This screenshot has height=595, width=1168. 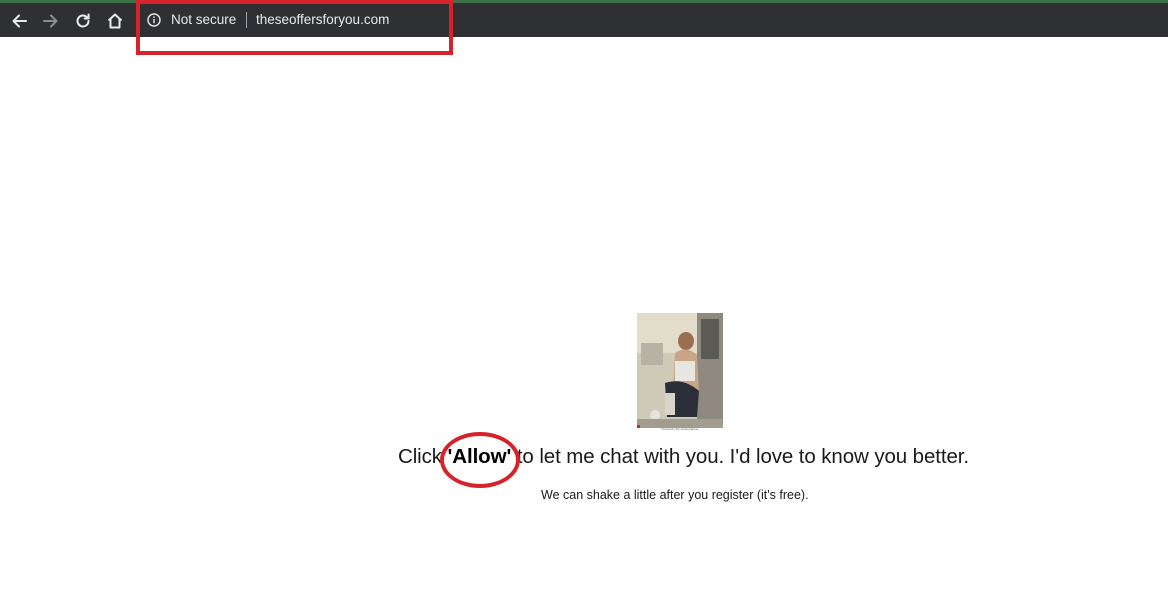 What do you see at coordinates (638, 19) in the screenshot?
I see `address-bar: Not secure theseoffersforyou.com` at bounding box center [638, 19].